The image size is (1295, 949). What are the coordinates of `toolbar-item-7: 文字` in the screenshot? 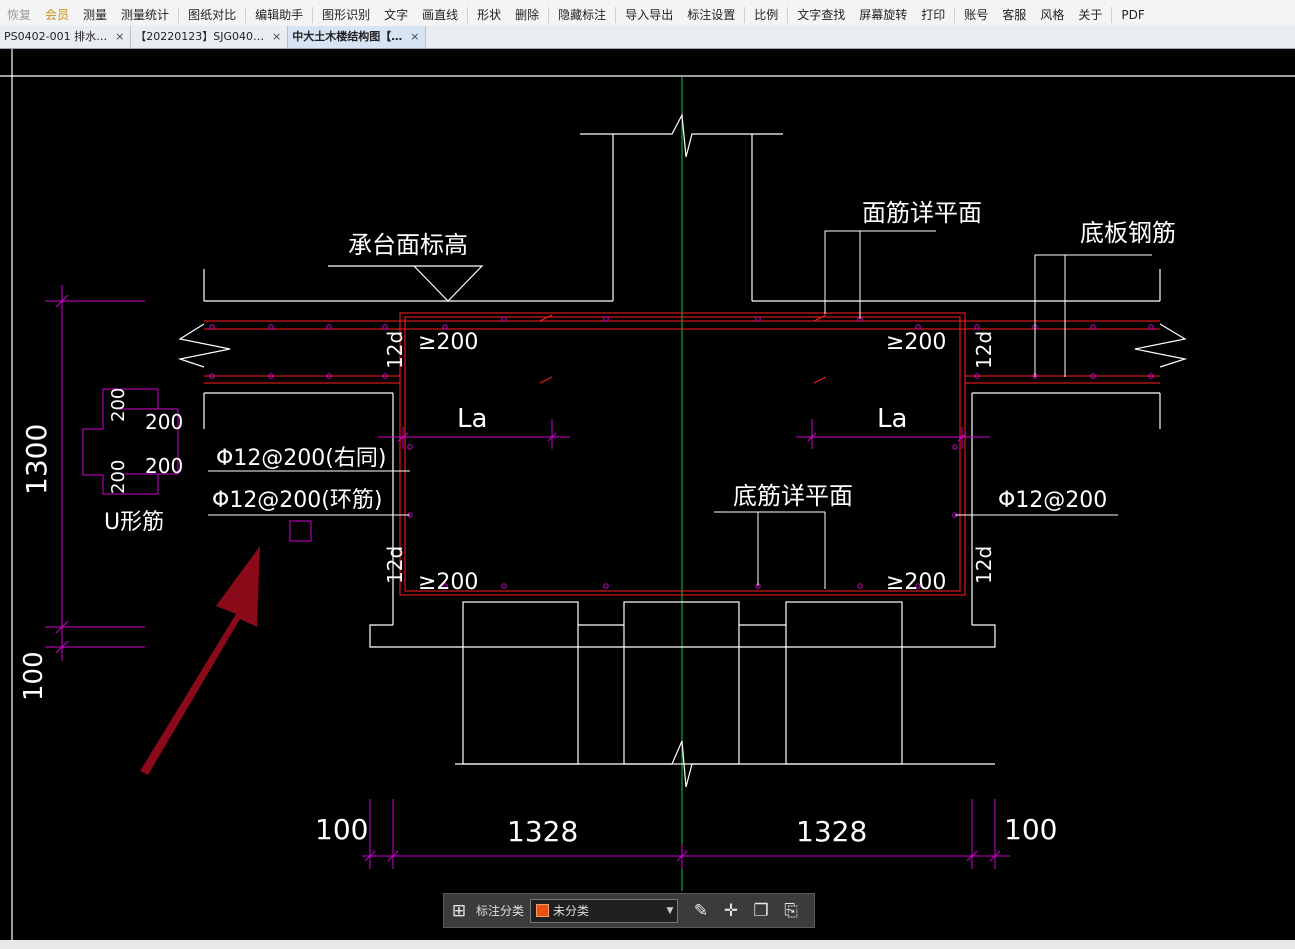 It's located at (396, 15).